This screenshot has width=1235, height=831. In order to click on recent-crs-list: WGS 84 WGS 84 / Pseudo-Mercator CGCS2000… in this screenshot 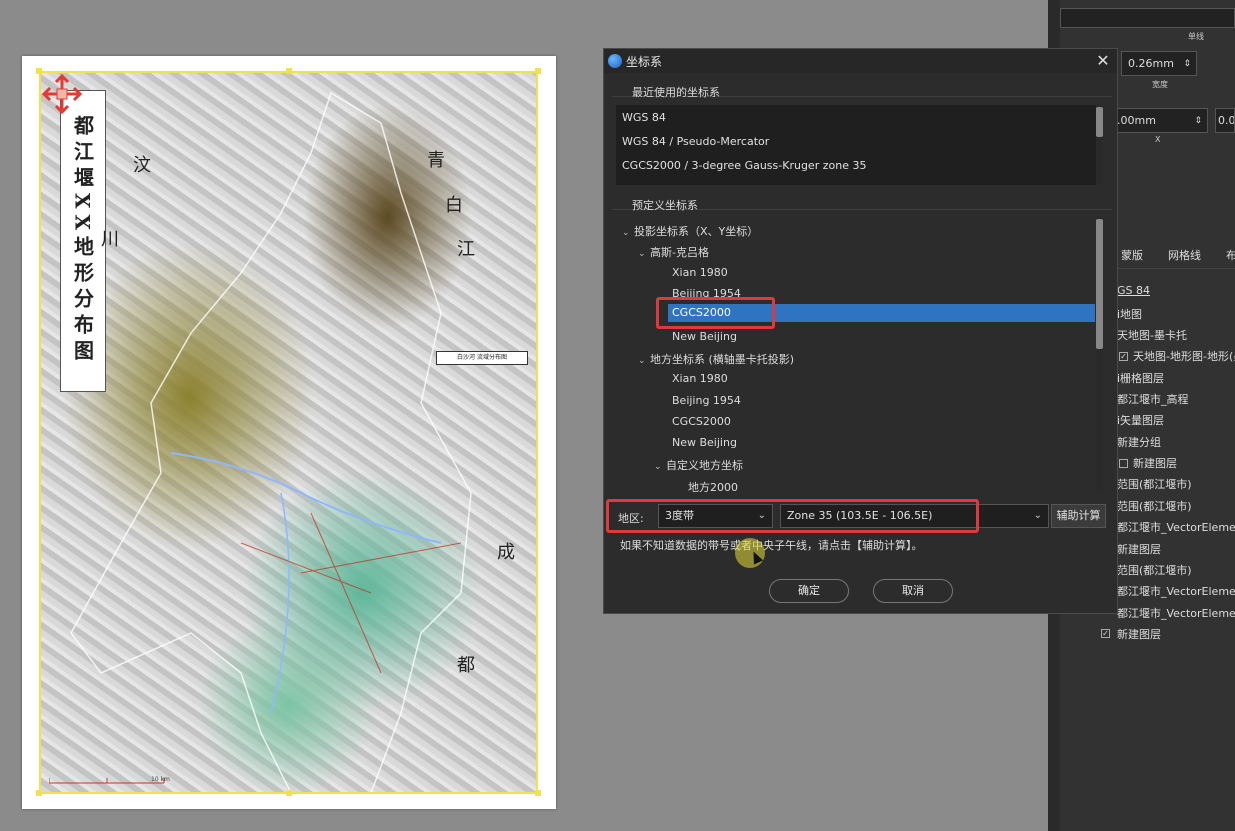, I will do `click(859, 145)`.